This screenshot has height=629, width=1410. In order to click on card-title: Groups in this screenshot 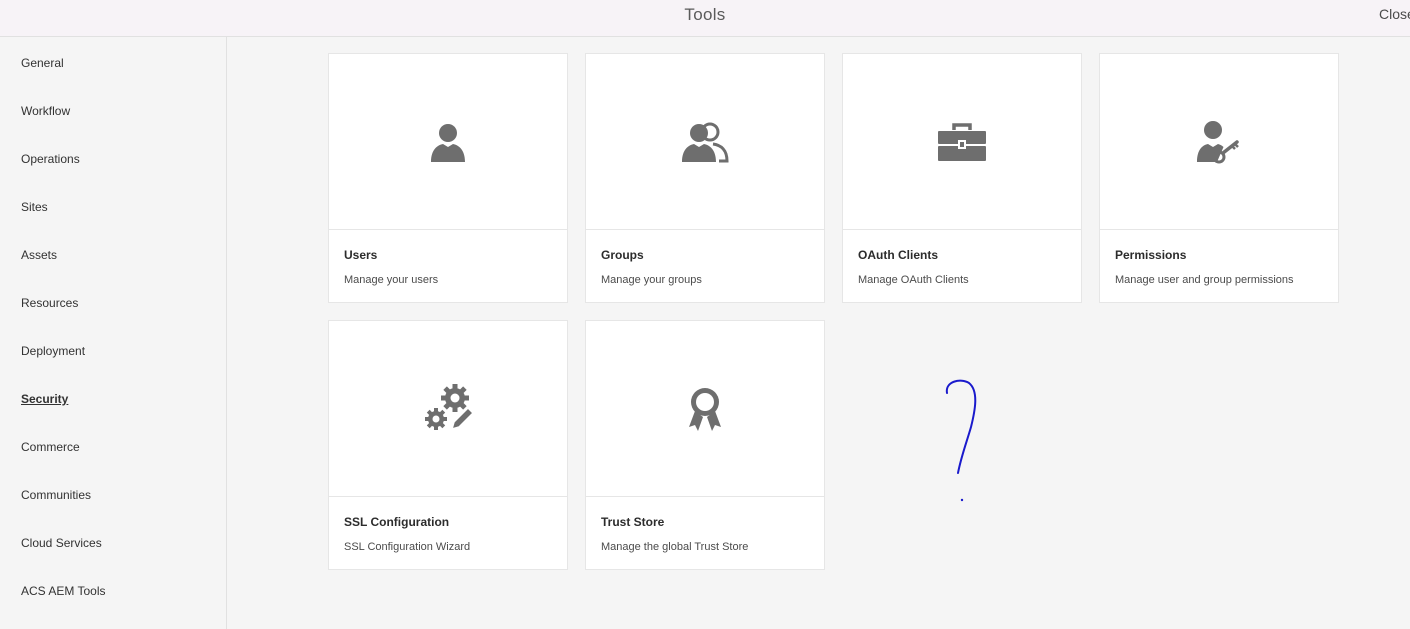, I will do `click(622, 255)`.